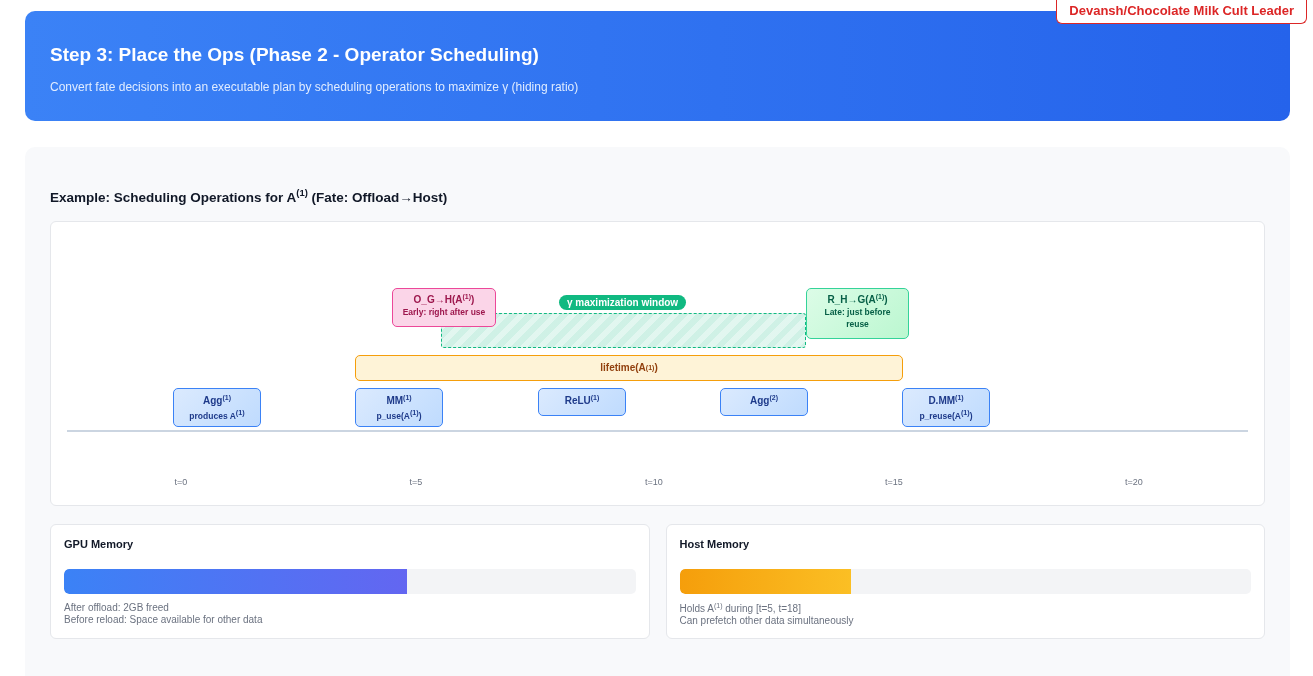 This screenshot has height=676, width=1313. What do you see at coordinates (629, 367) in the screenshot?
I see `lifetime-bar: lifetime(A$^{(1)}$)` at bounding box center [629, 367].